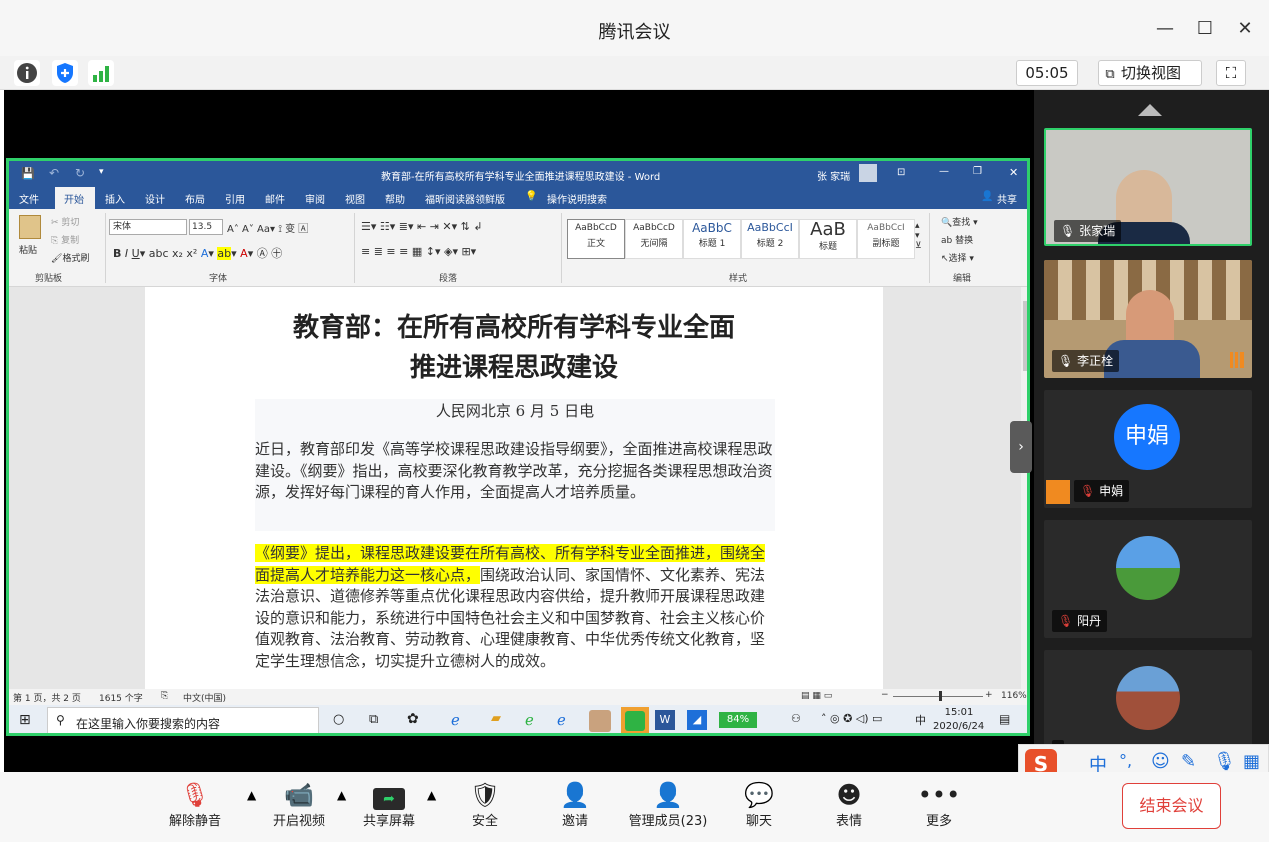  What do you see at coordinates (1125, 760) in the screenshot?
I see `ime-punct: °,` at bounding box center [1125, 760].